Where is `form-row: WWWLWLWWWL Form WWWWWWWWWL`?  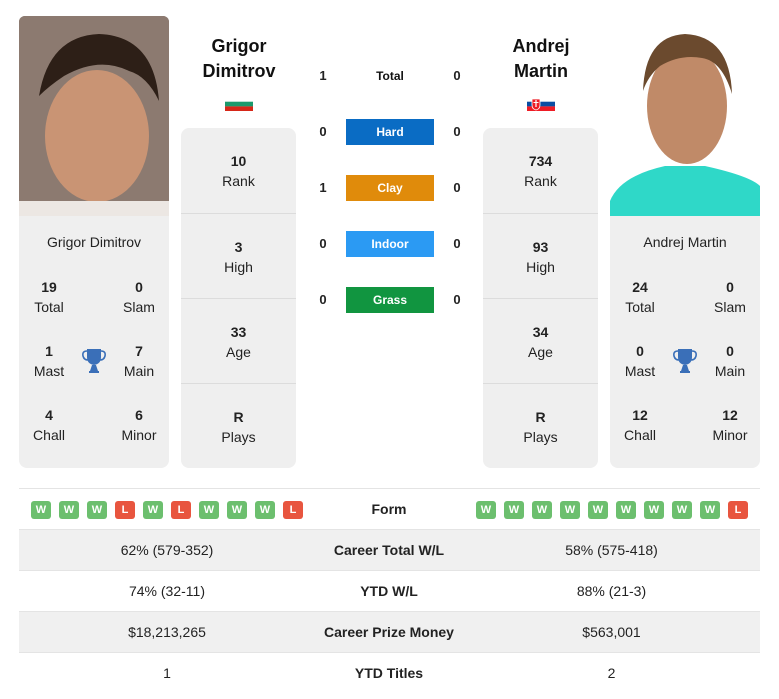 form-row: WWWLWLWWWL Form WWWWWWWWWL is located at coordinates (389, 508).